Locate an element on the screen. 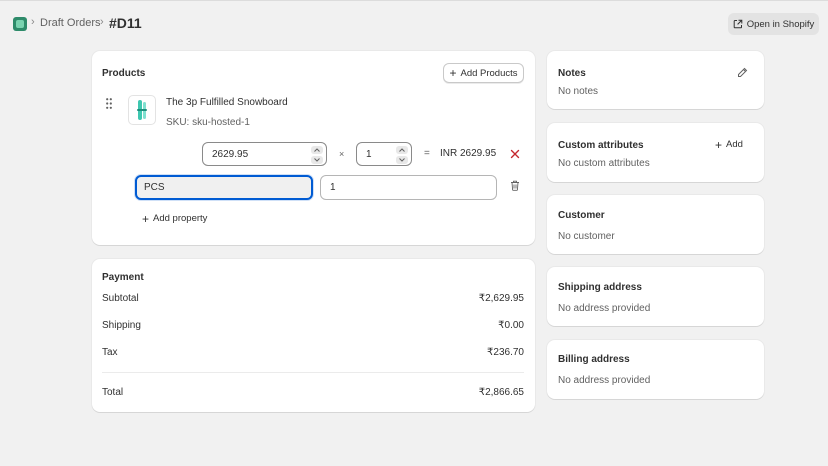 The width and height of the screenshot is (828, 466). add-products-label: Add Products is located at coordinates (489, 73).